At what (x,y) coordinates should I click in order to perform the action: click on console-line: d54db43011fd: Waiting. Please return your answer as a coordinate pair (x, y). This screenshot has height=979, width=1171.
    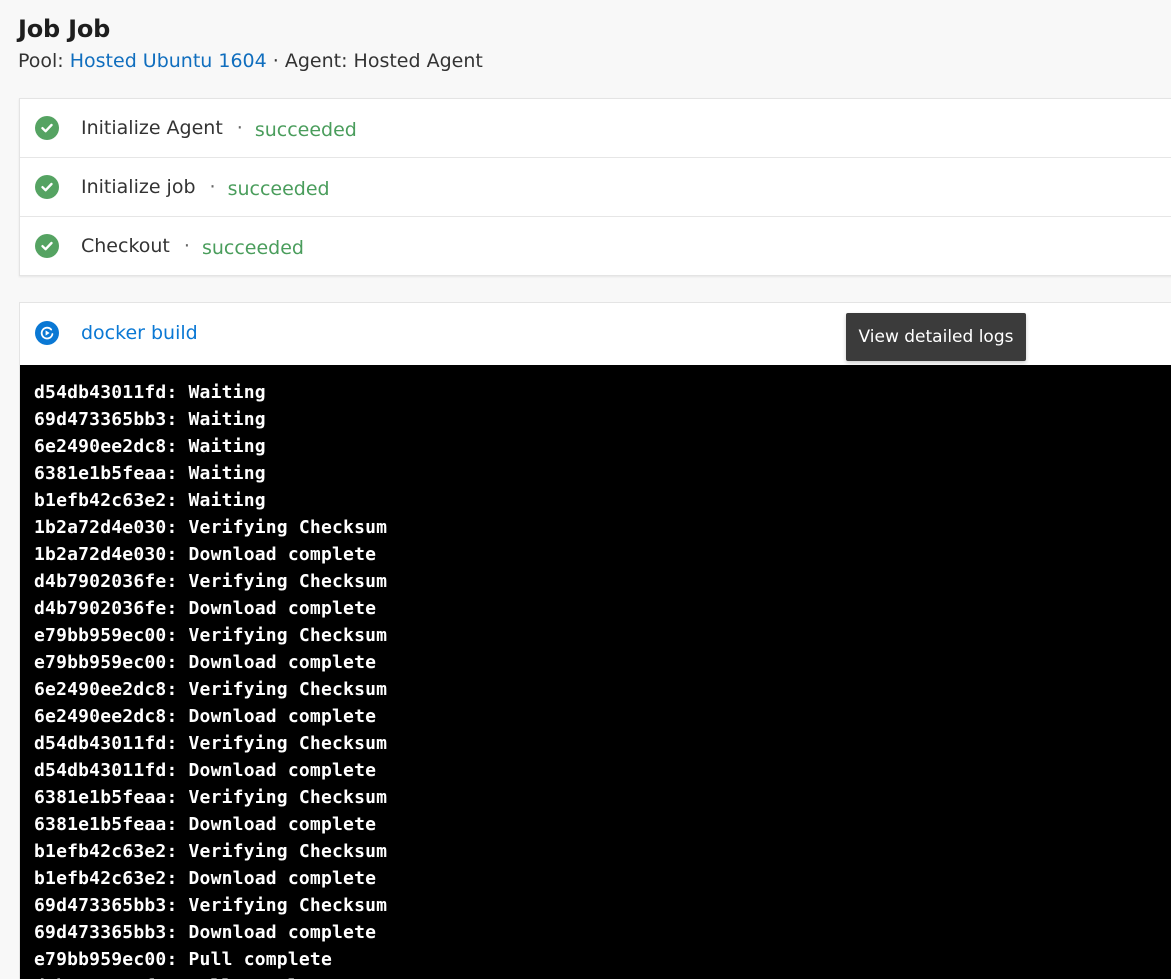
    Looking at the image, I should click on (150, 392).